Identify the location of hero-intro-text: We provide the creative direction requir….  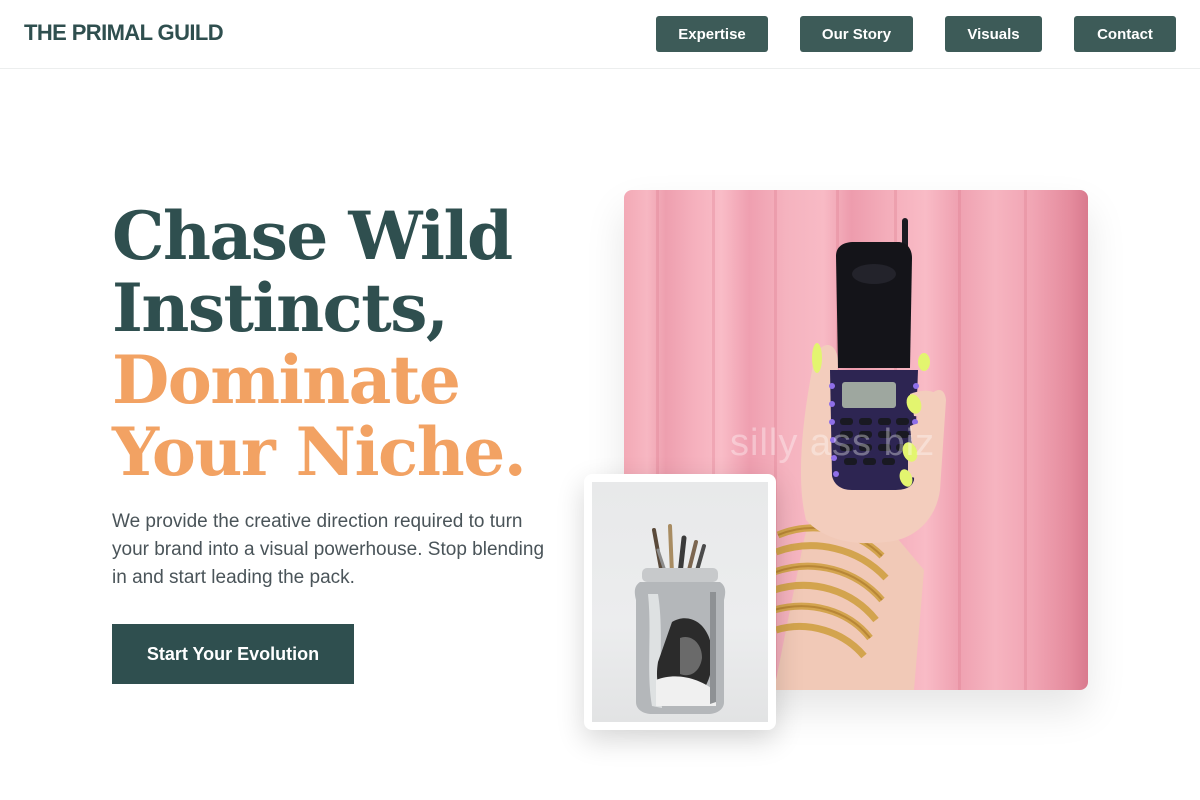
(328, 549).